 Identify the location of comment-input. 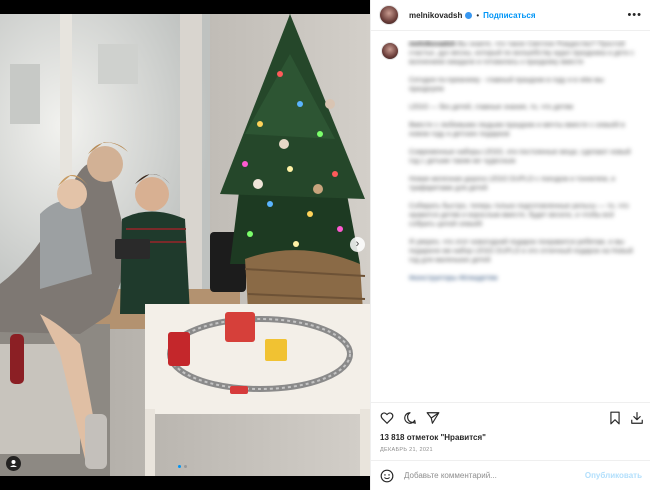
(493, 475).